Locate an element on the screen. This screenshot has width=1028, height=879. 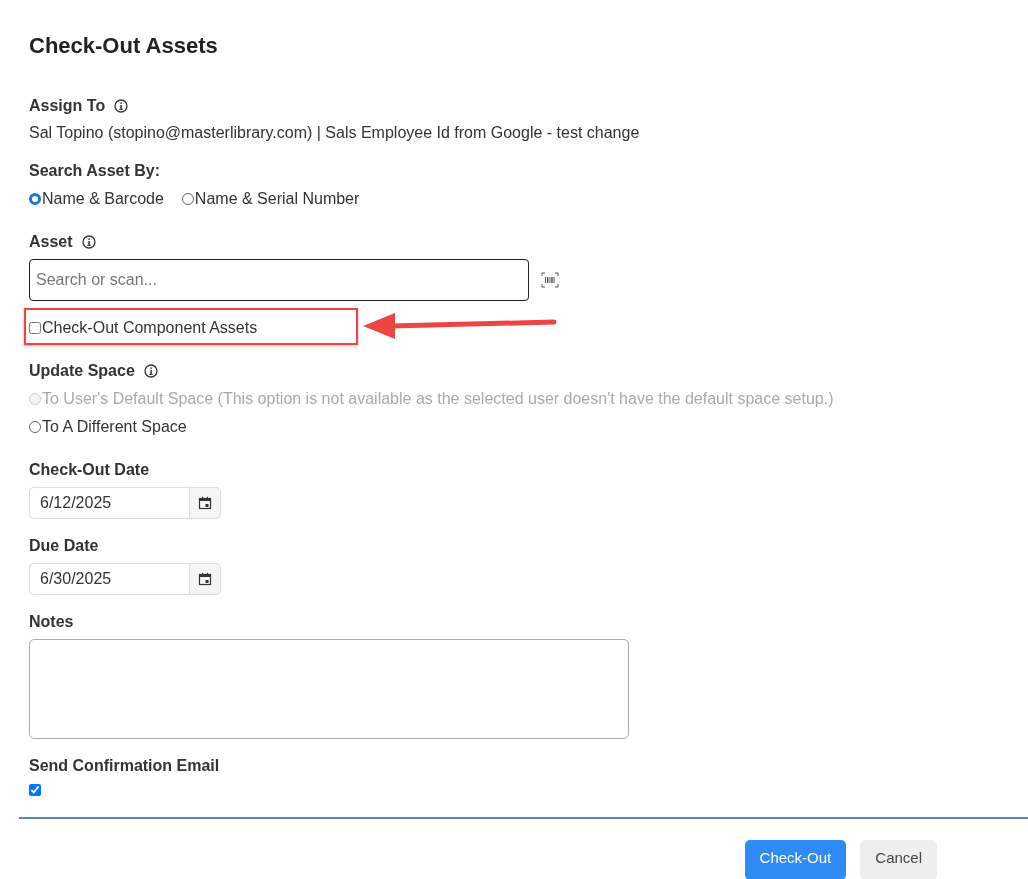
field-label: Asset is located at coordinates (51, 242).